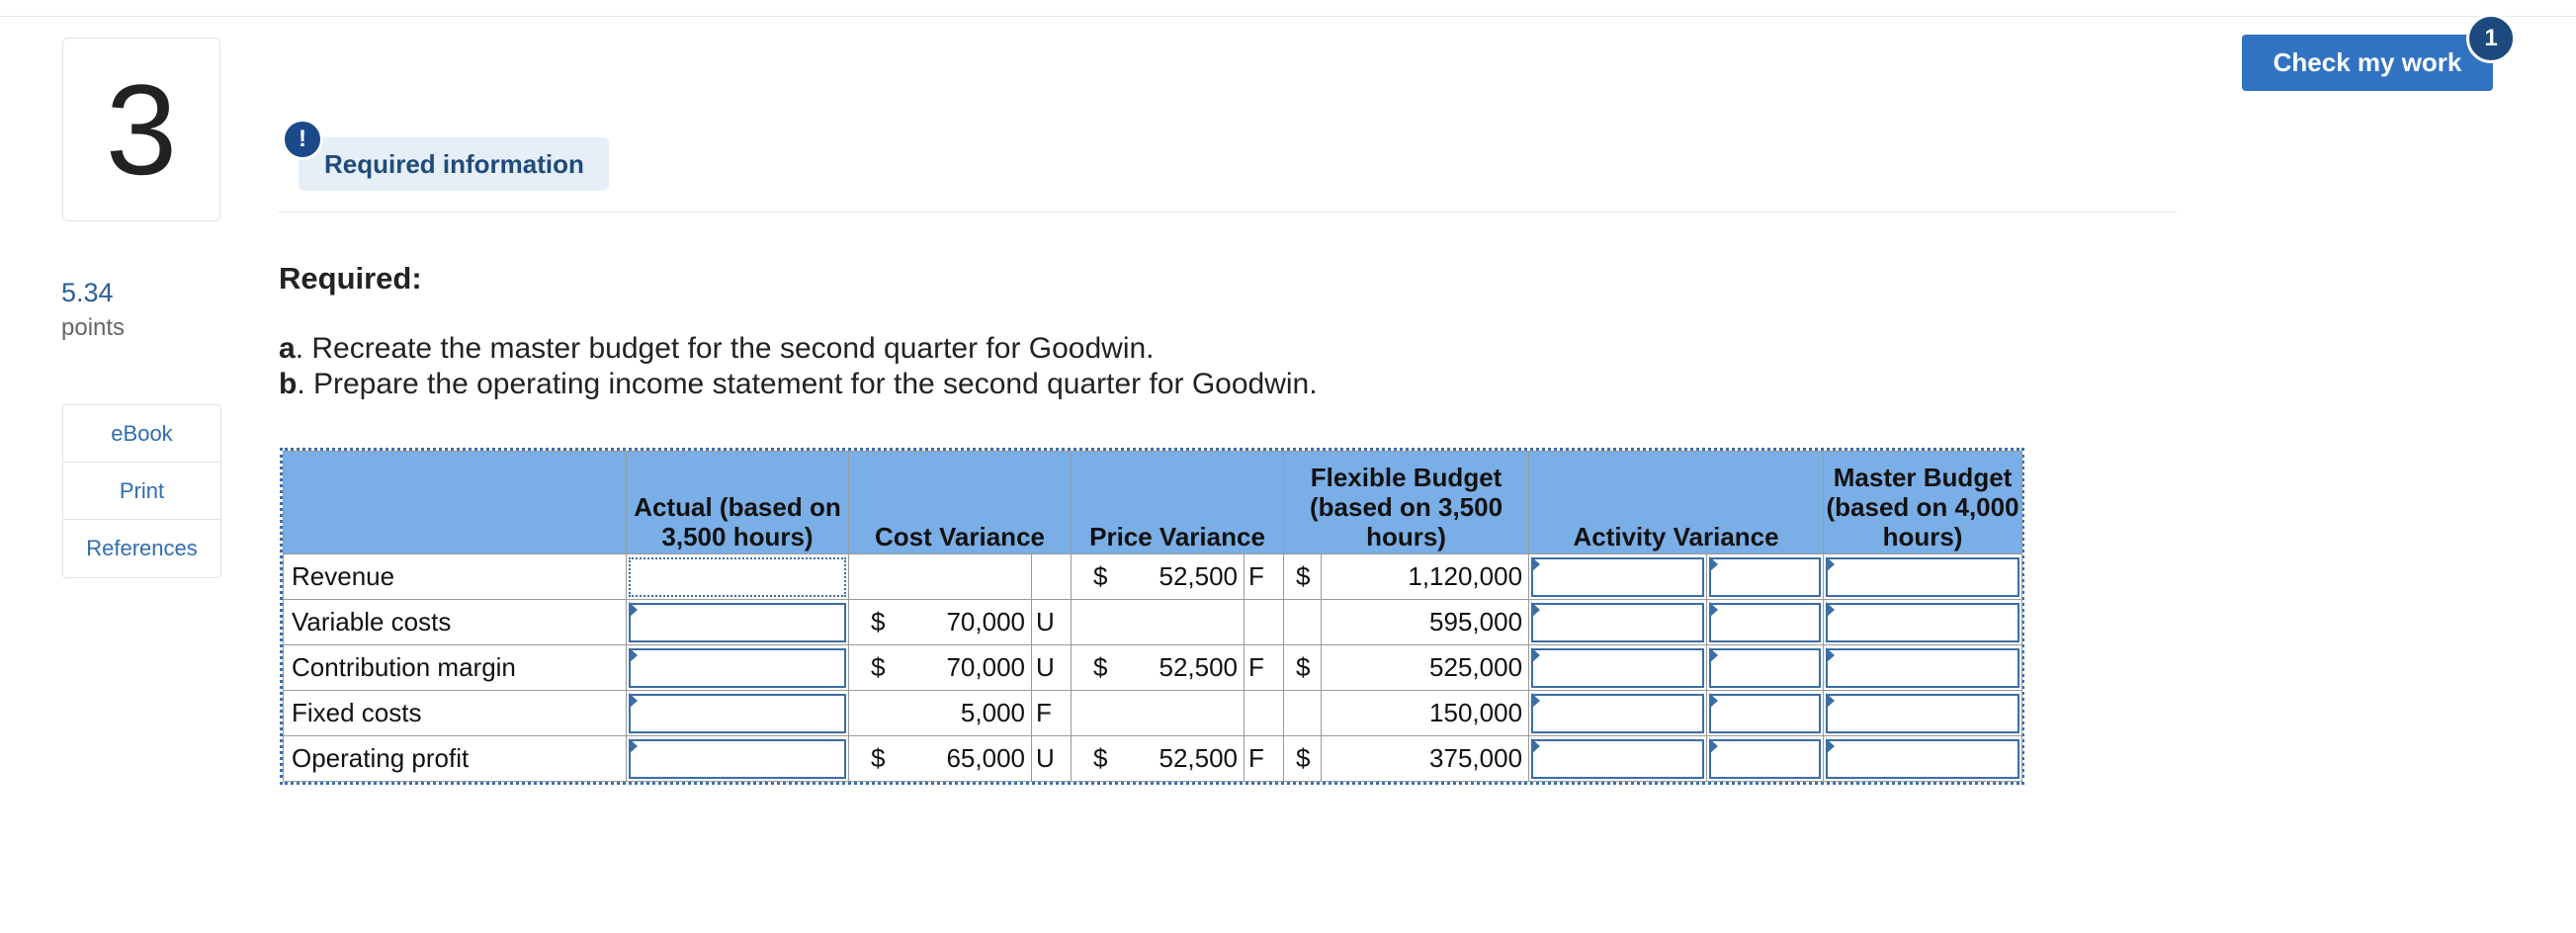 This screenshot has width=2576, height=933. Describe the element at coordinates (1051, 713) in the screenshot. I see `cost-variance-indicator: F` at that location.